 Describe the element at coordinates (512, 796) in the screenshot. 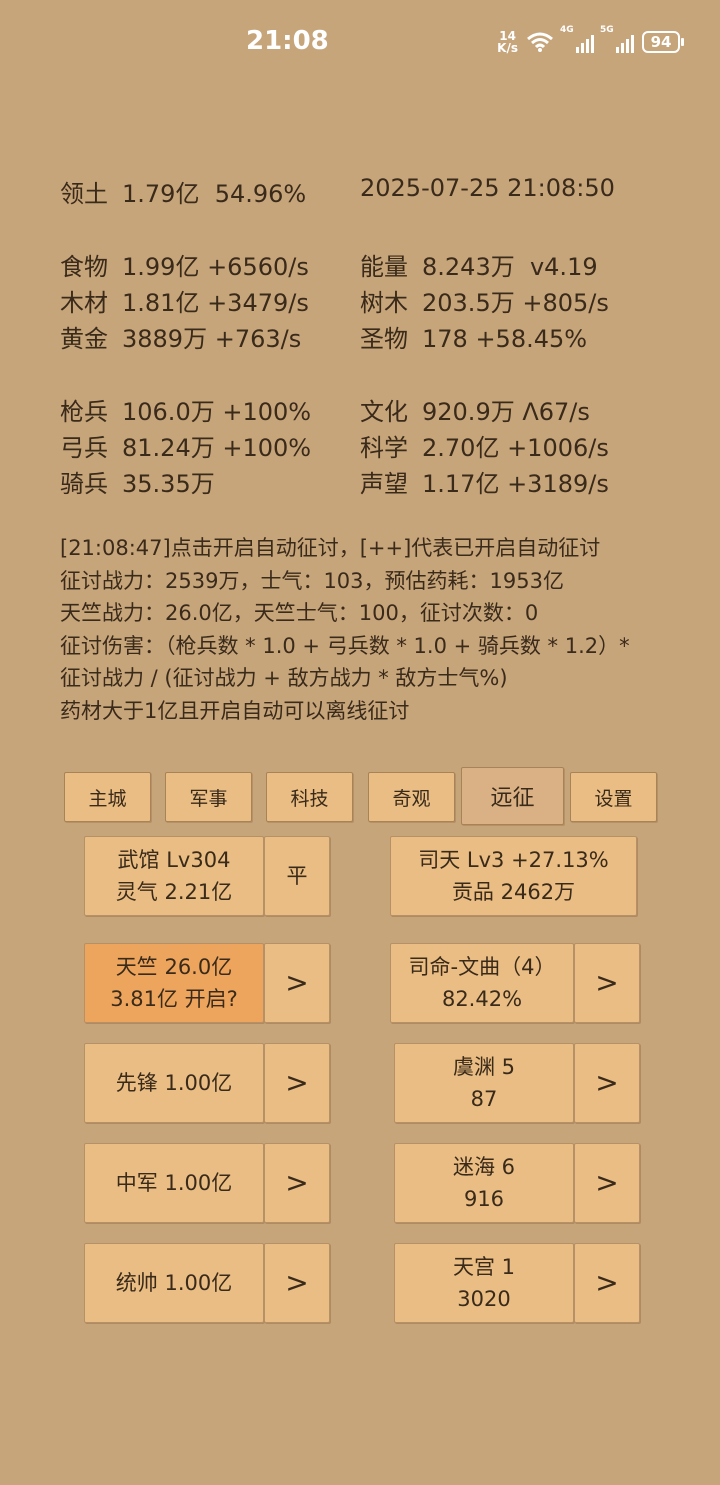

I see `tab-expedition: 远征` at that location.